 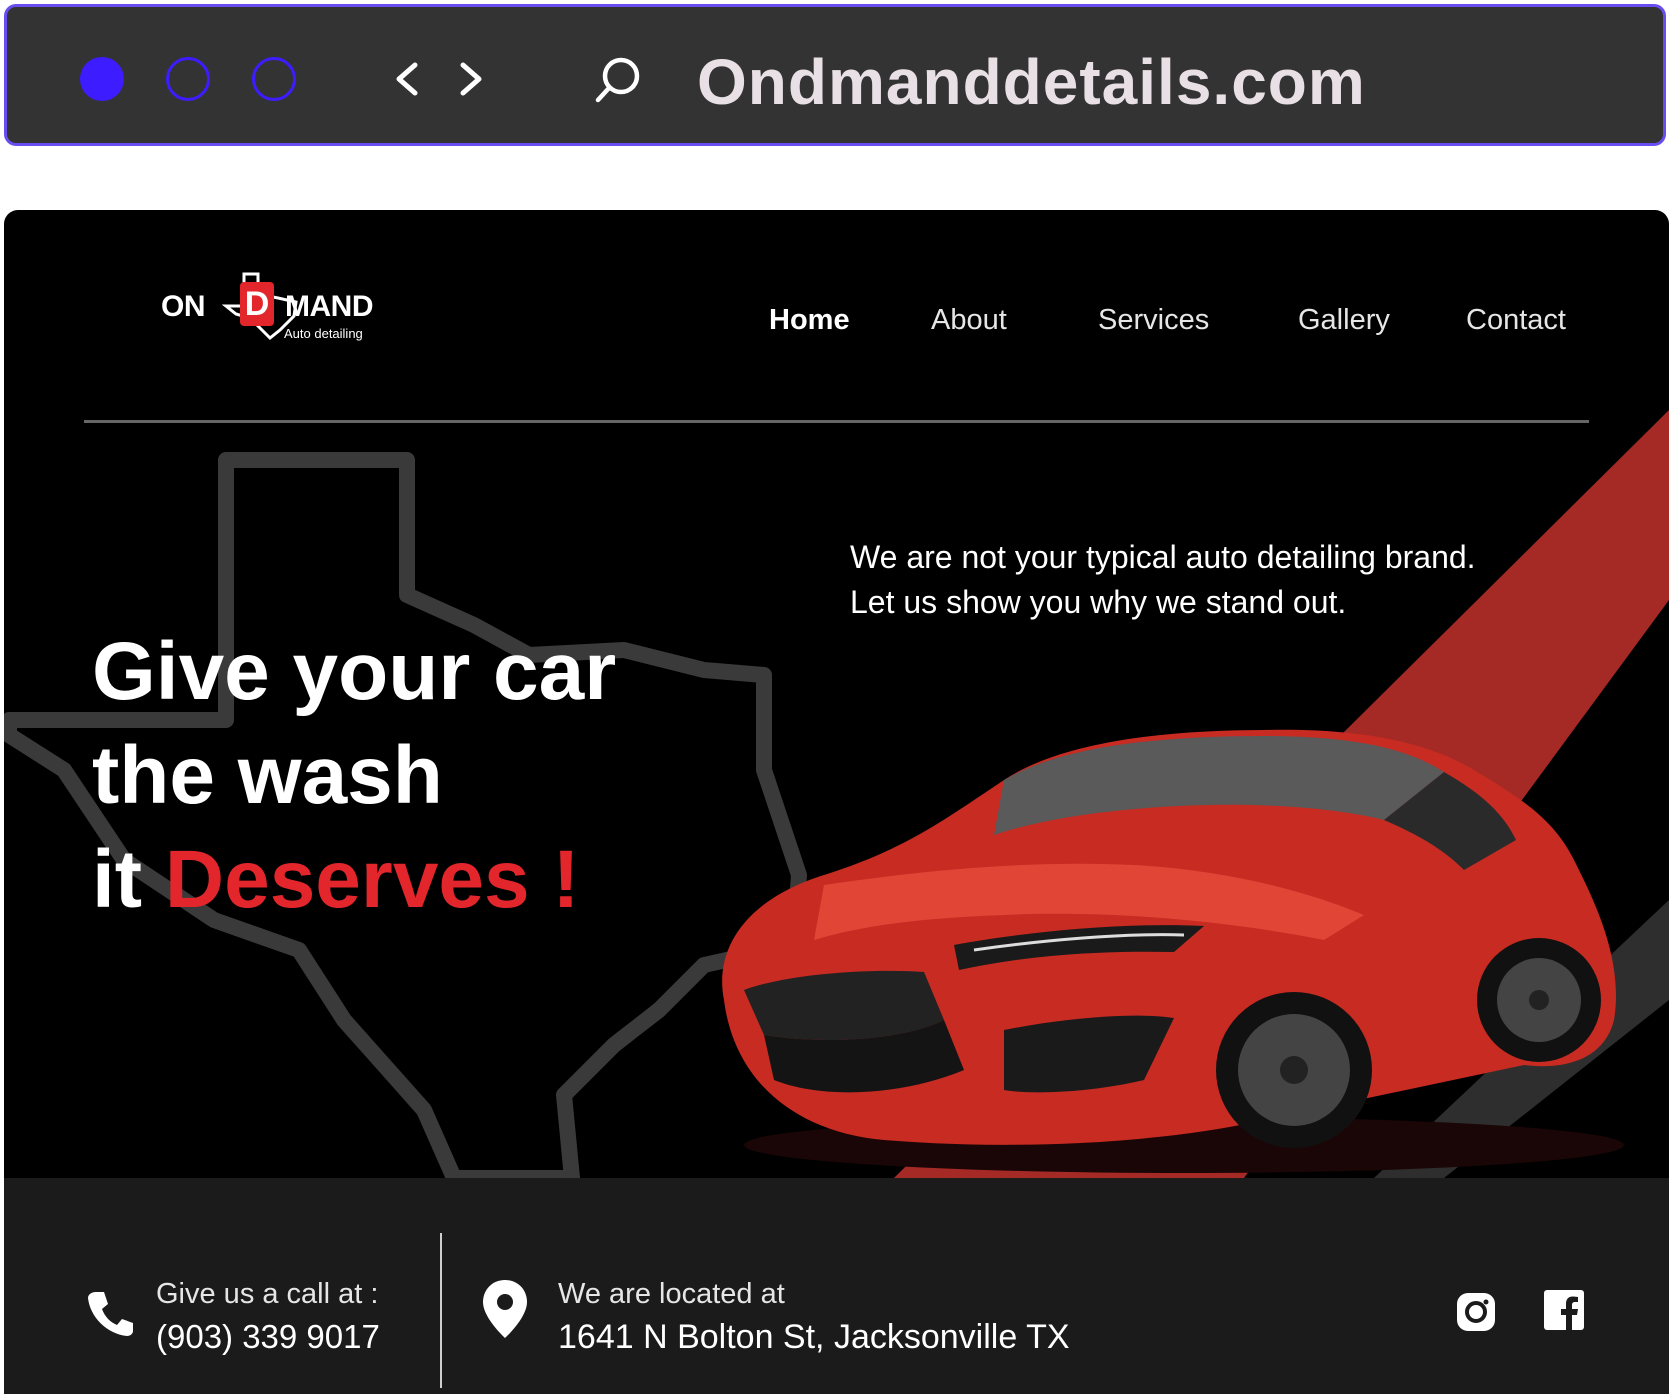 I want to click on browser-toolbar: Ondmanddetails.com, so click(x=835, y=75).